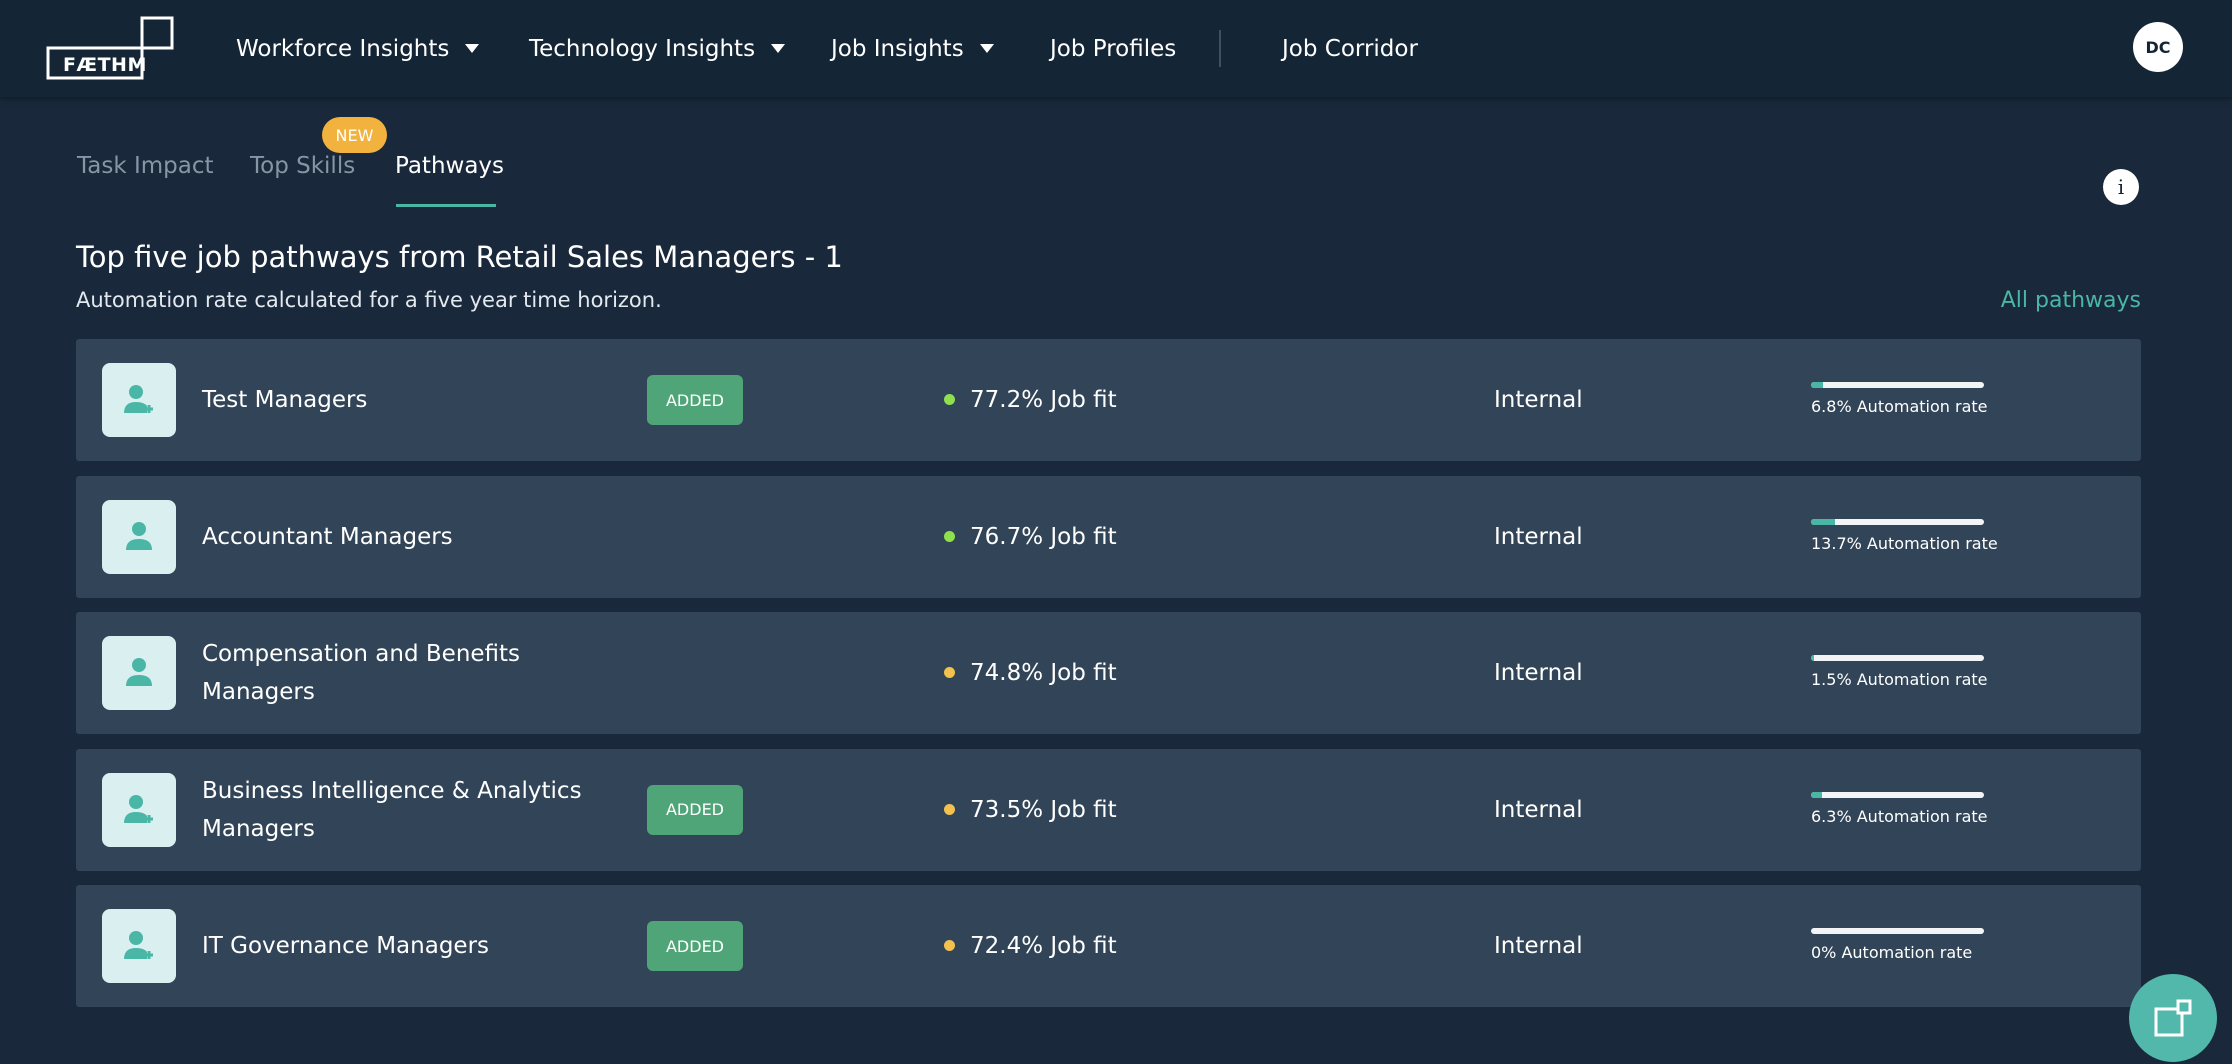  I want to click on nav-divider, so click(1220, 48).